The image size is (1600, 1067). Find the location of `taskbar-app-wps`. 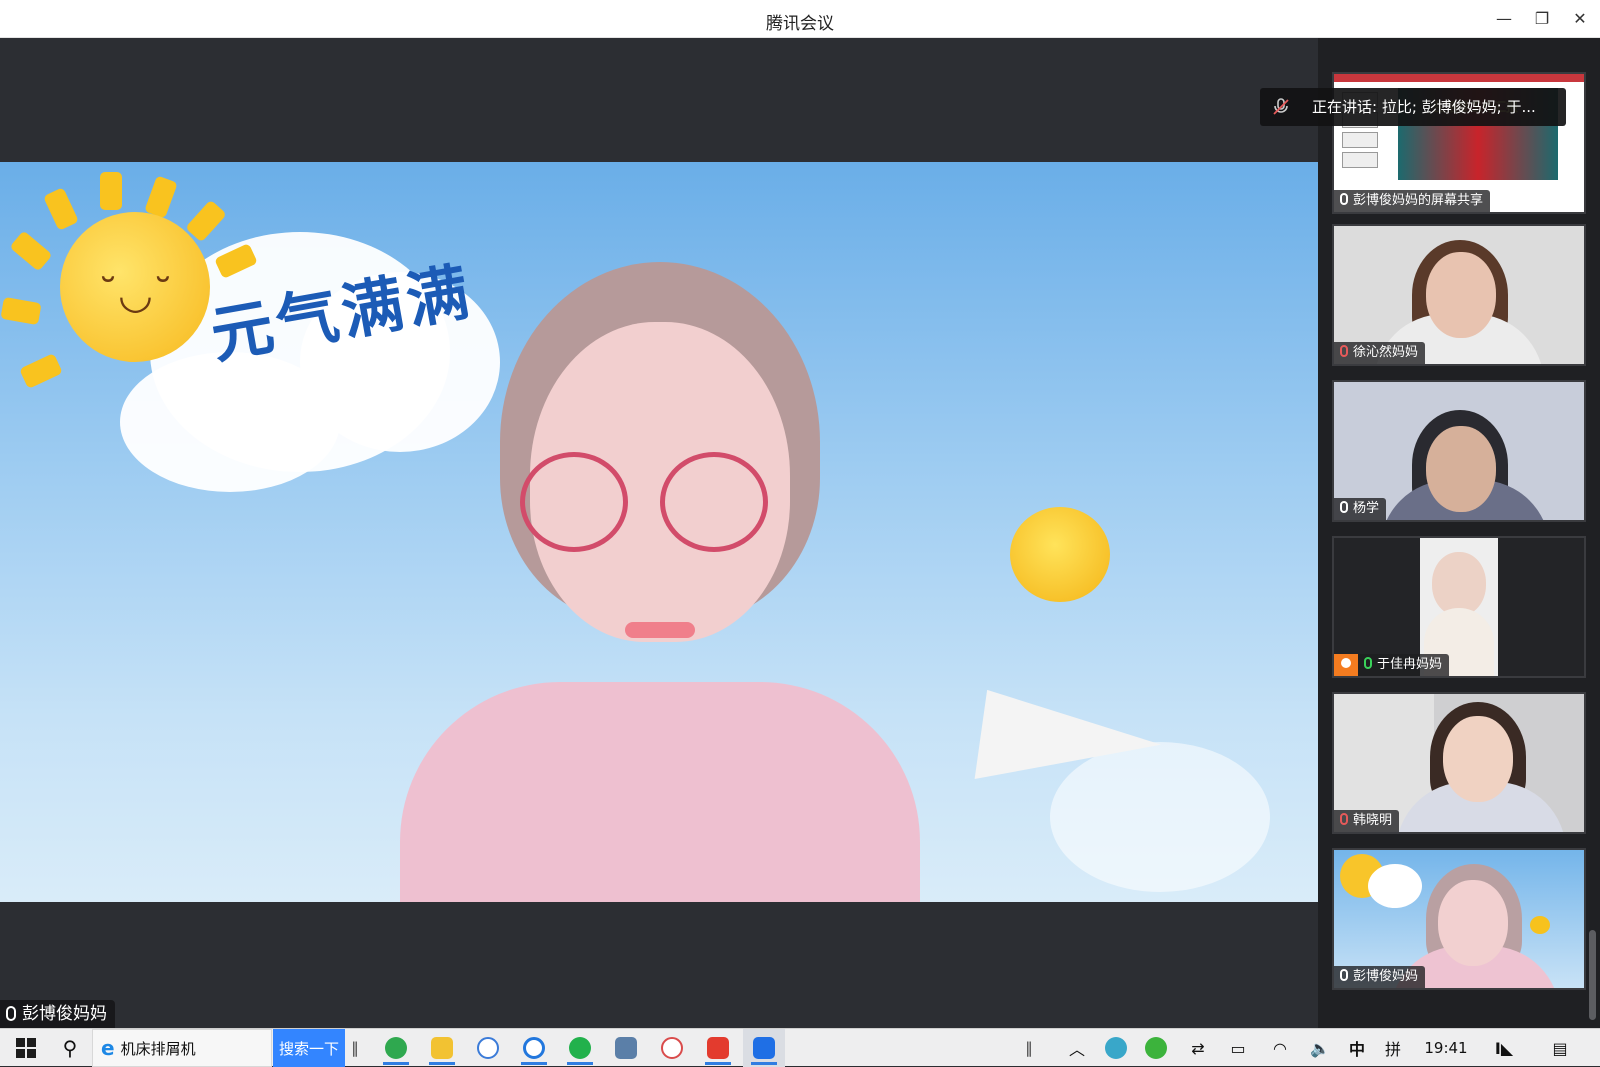

taskbar-app-wps is located at coordinates (718, 1048).